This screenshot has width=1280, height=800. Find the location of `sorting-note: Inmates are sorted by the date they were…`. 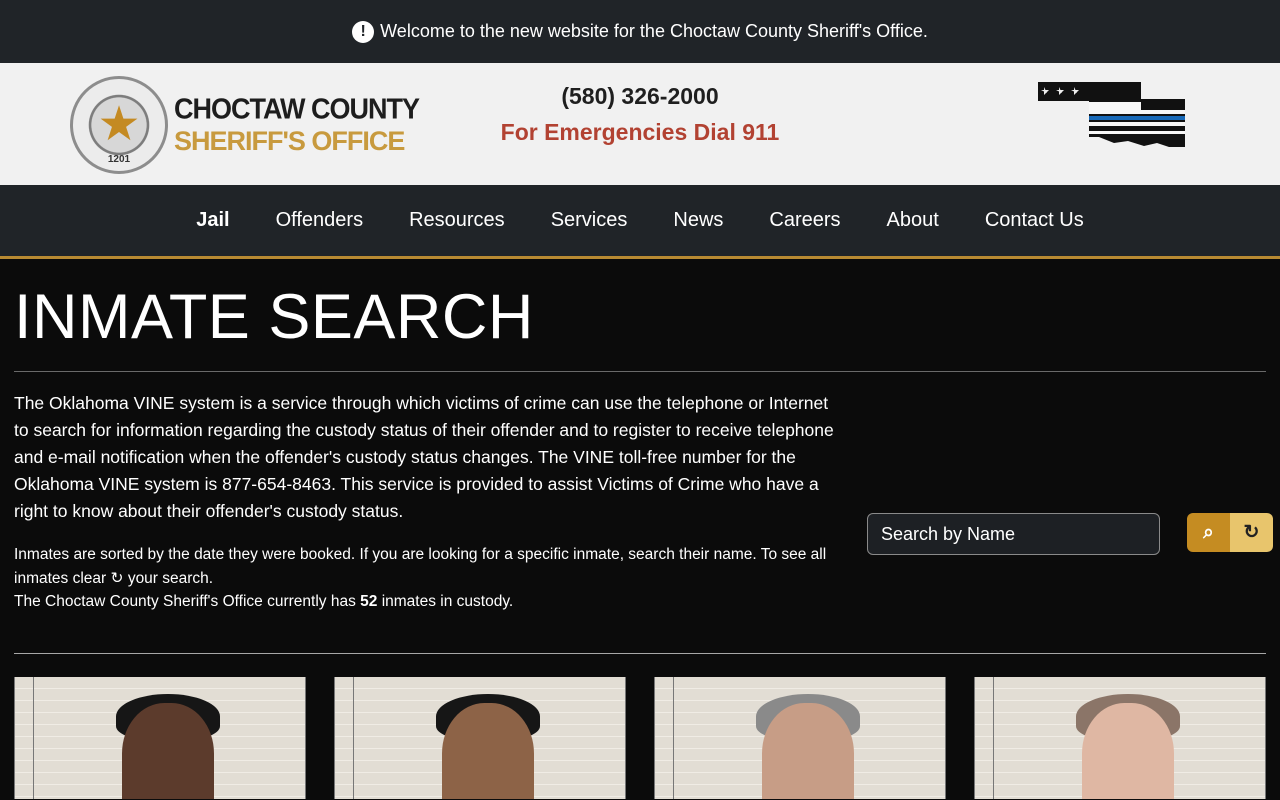

sorting-note: Inmates are sorted by the date they were… is located at coordinates (429, 567).